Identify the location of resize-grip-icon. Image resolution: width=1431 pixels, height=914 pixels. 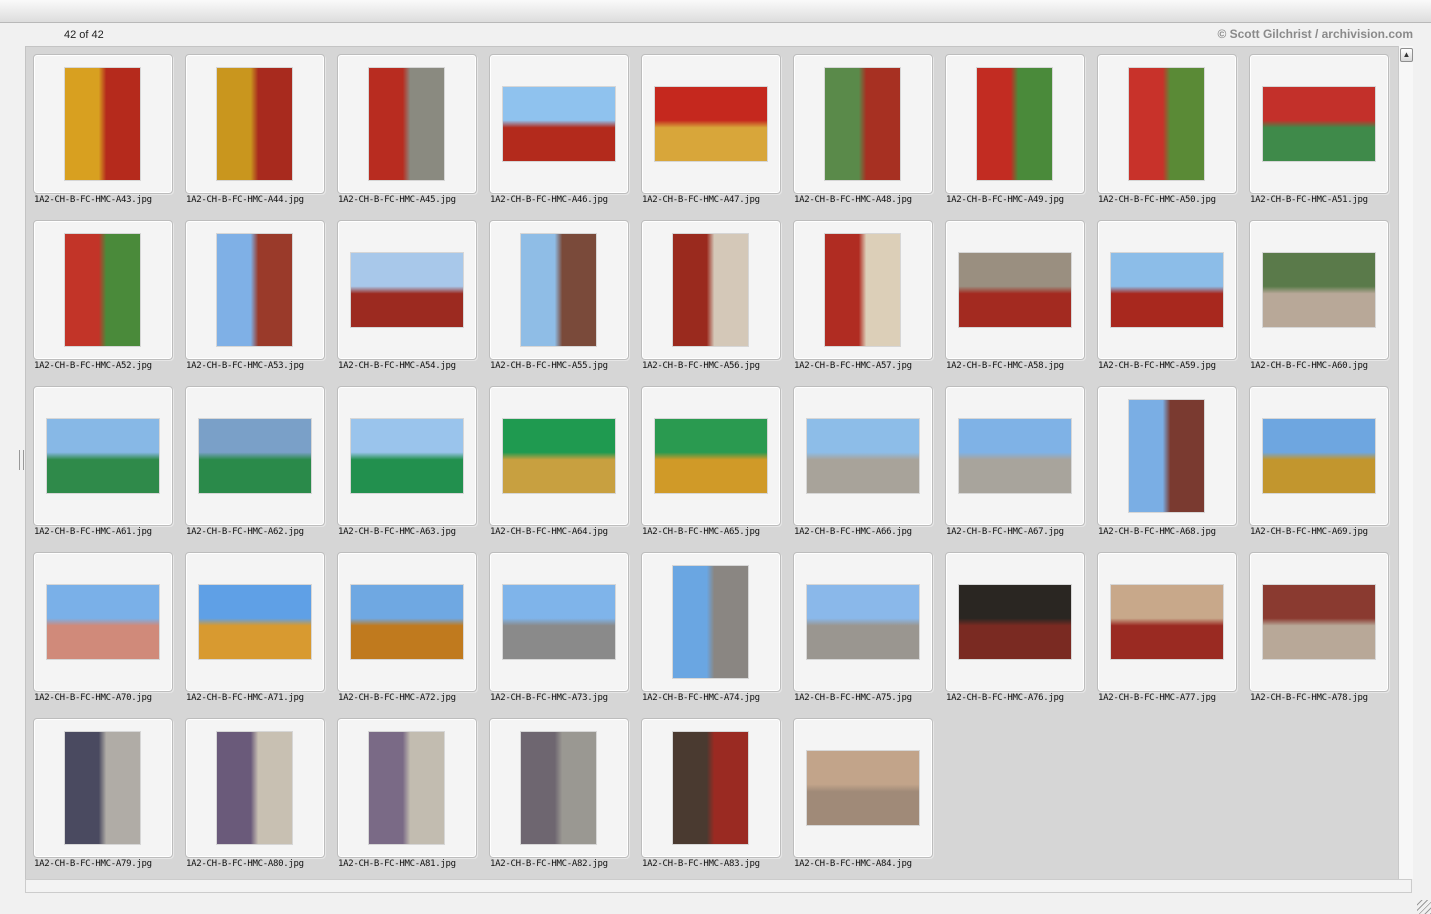
(1424, 907).